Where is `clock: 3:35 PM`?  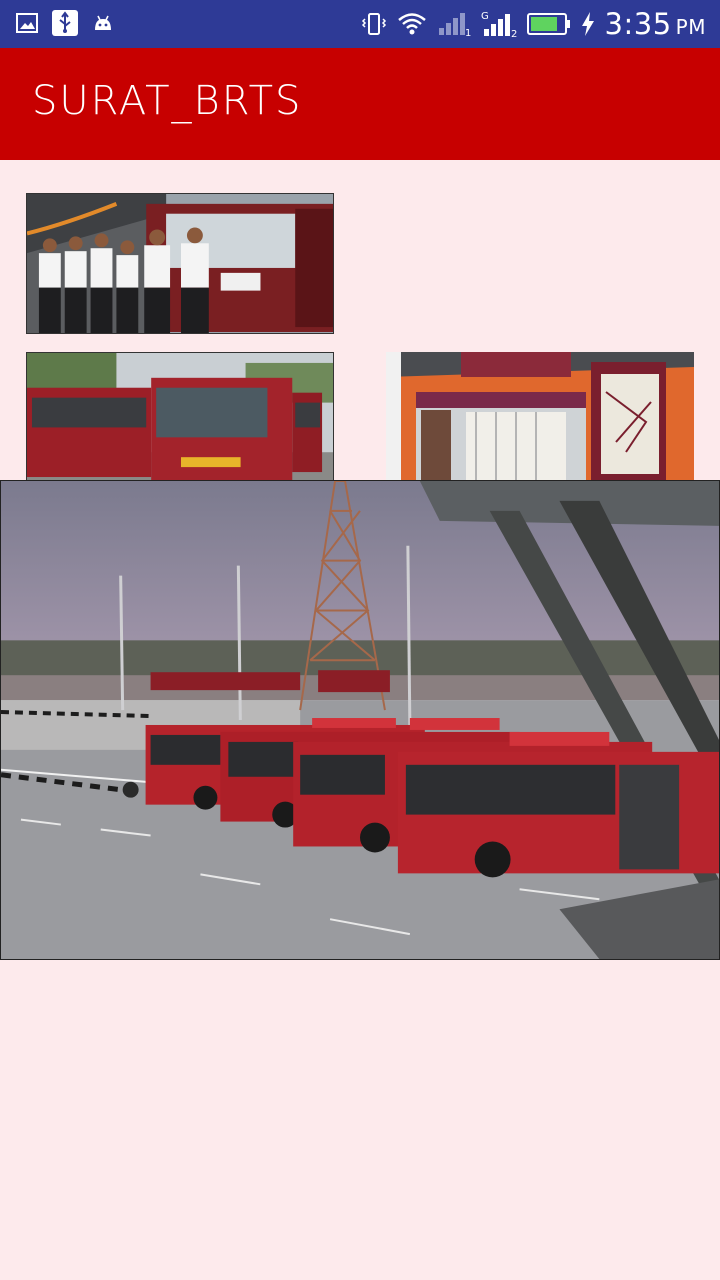 clock: 3:35 PM is located at coordinates (655, 24).